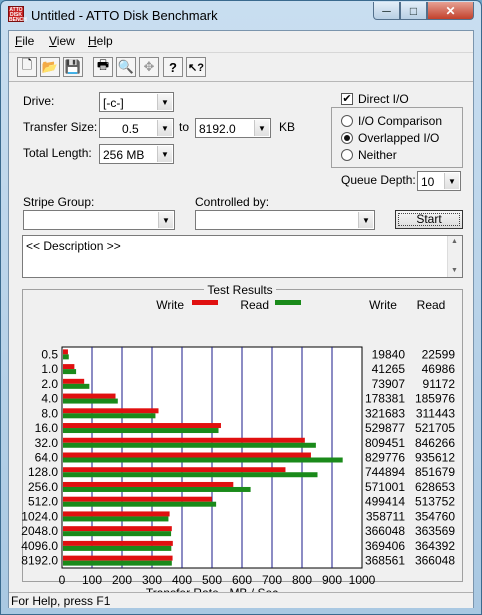 Image resolution: width=482 pixels, height=615 pixels. I want to click on queue-depth-value: 10, so click(428, 182).